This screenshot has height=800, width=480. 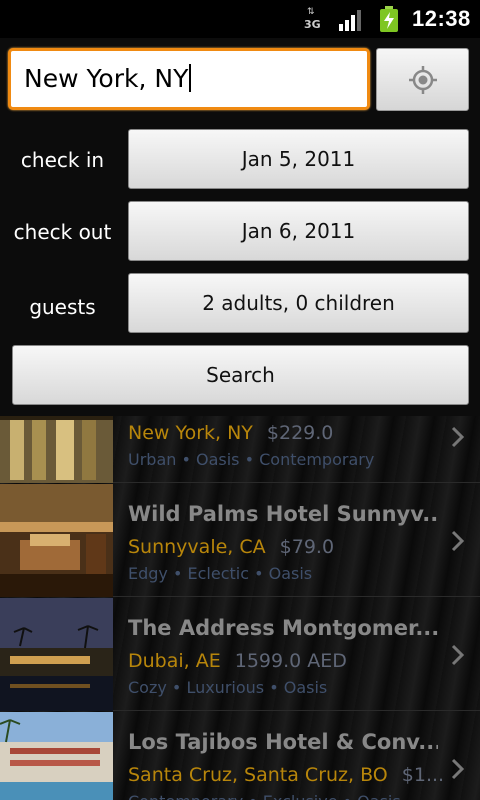 What do you see at coordinates (240, 375) in the screenshot?
I see `search-button: Search` at bounding box center [240, 375].